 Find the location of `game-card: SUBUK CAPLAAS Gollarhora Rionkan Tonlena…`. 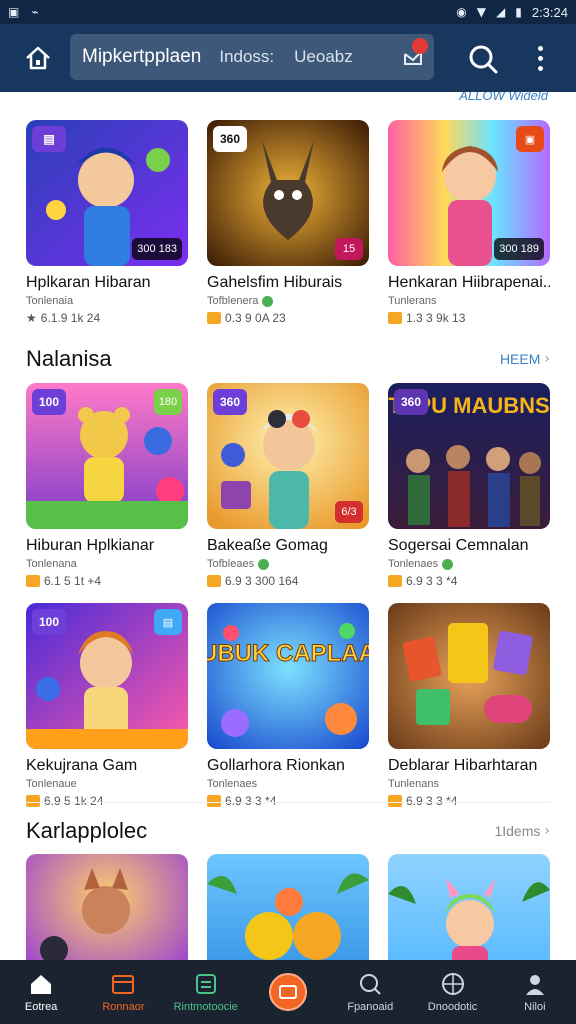

game-card: SUBUK CAPLAAS Gollarhora Rionkan Tonlena… is located at coordinates (288, 705).